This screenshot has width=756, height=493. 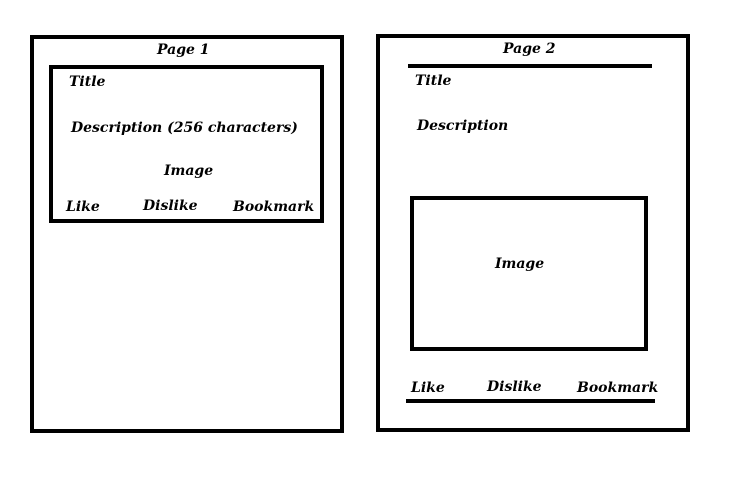 What do you see at coordinates (433, 81) in the screenshot?
I see `page2-title-label: Title` at bounding box center [433, 81].